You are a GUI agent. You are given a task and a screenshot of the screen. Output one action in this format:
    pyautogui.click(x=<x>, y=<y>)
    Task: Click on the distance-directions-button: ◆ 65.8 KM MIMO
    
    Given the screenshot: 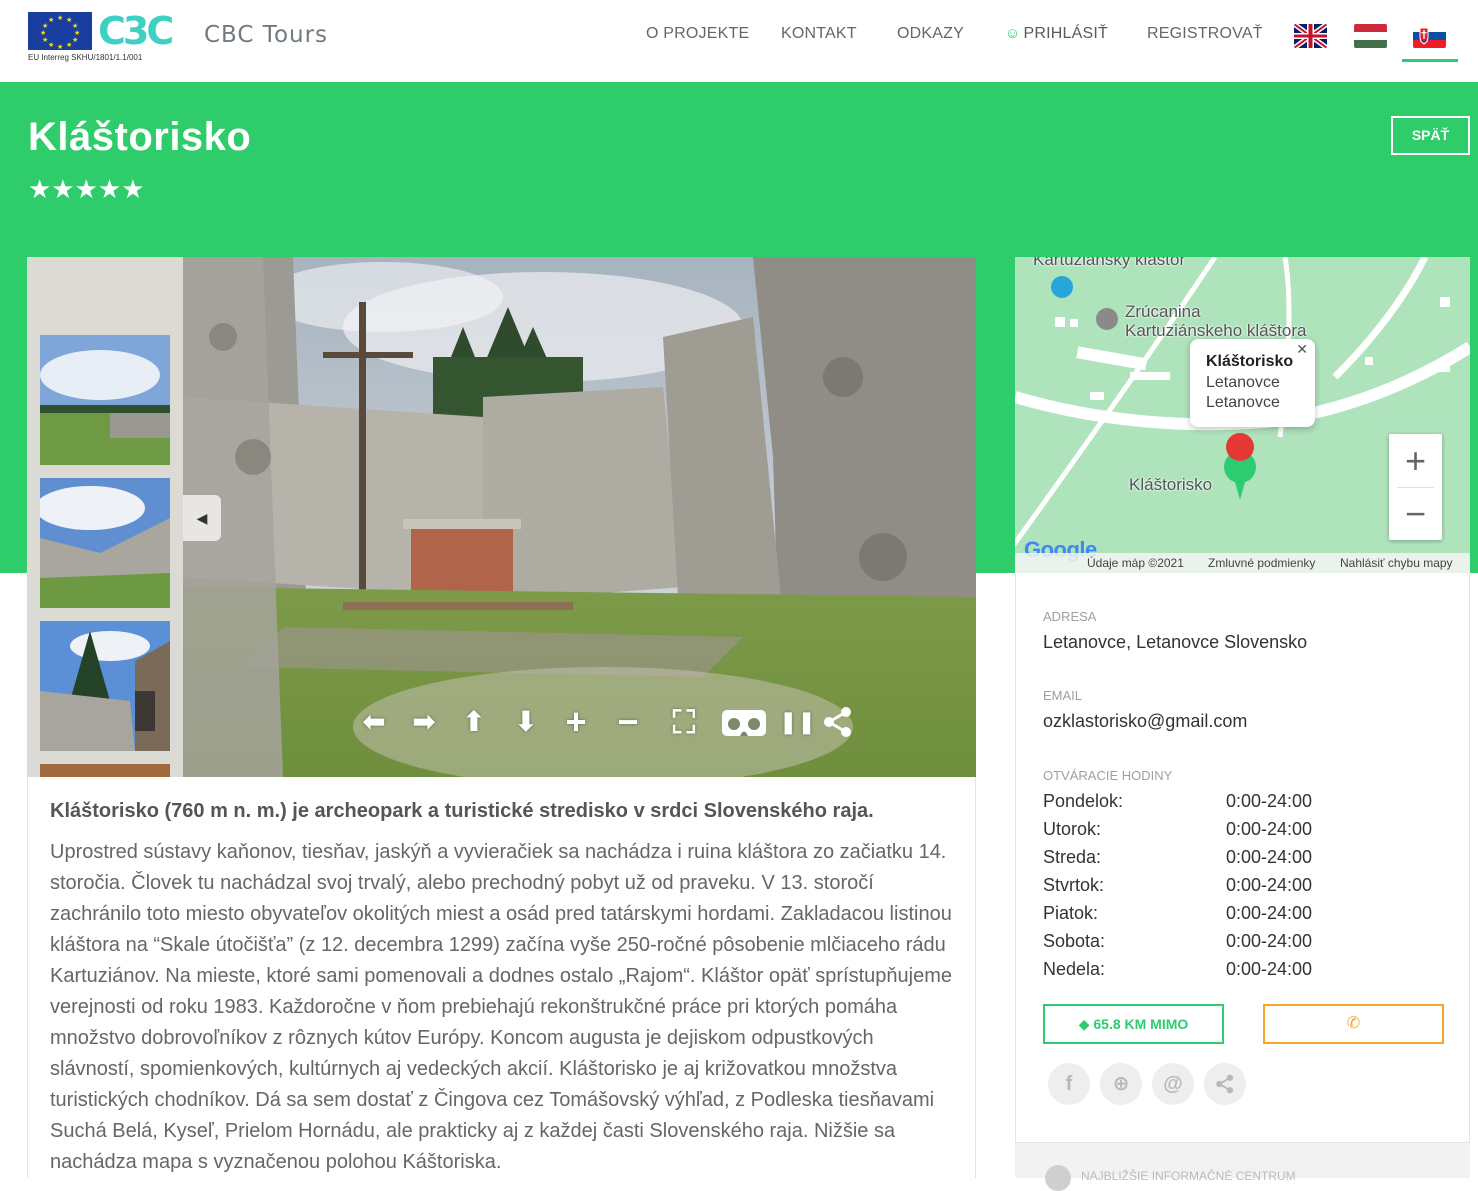 What is the action you would take?
    pyautogui.click(x=1133, y=1024)
    